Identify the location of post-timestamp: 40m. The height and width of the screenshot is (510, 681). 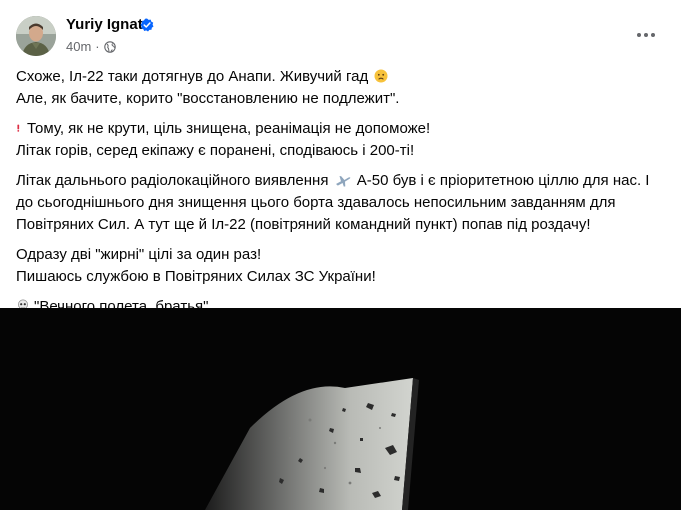
(78, 47).